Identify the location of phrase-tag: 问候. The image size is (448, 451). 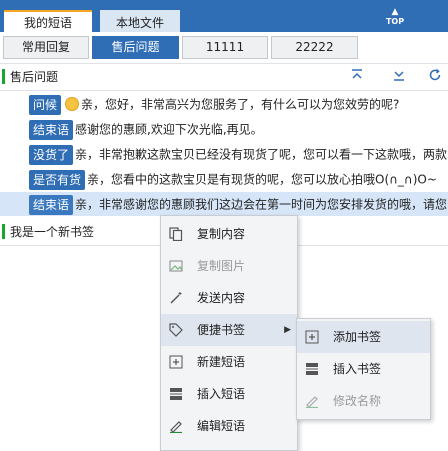
(45, 104).